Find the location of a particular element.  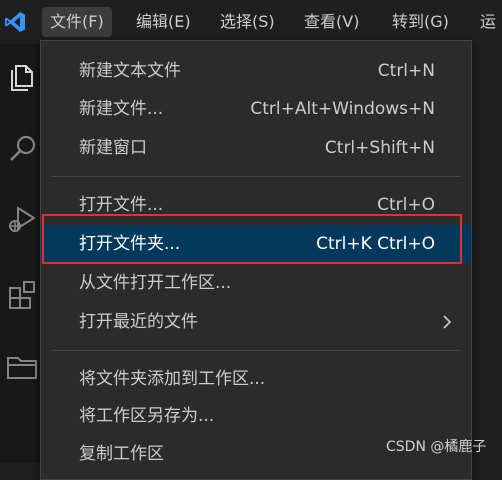

menu-edit: 编辑(E) is located at coordinates (163, 22).